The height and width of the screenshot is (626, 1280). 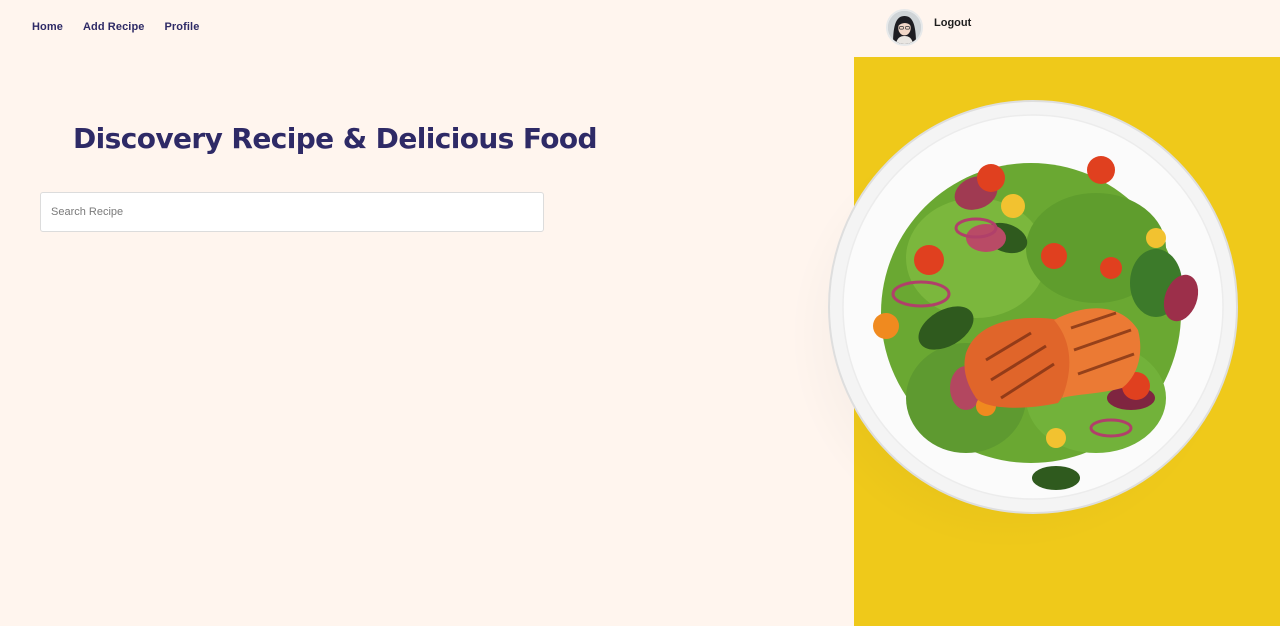 I want to click on nav-links: Home Add Recipe Profile, so click(x=115, y=27).